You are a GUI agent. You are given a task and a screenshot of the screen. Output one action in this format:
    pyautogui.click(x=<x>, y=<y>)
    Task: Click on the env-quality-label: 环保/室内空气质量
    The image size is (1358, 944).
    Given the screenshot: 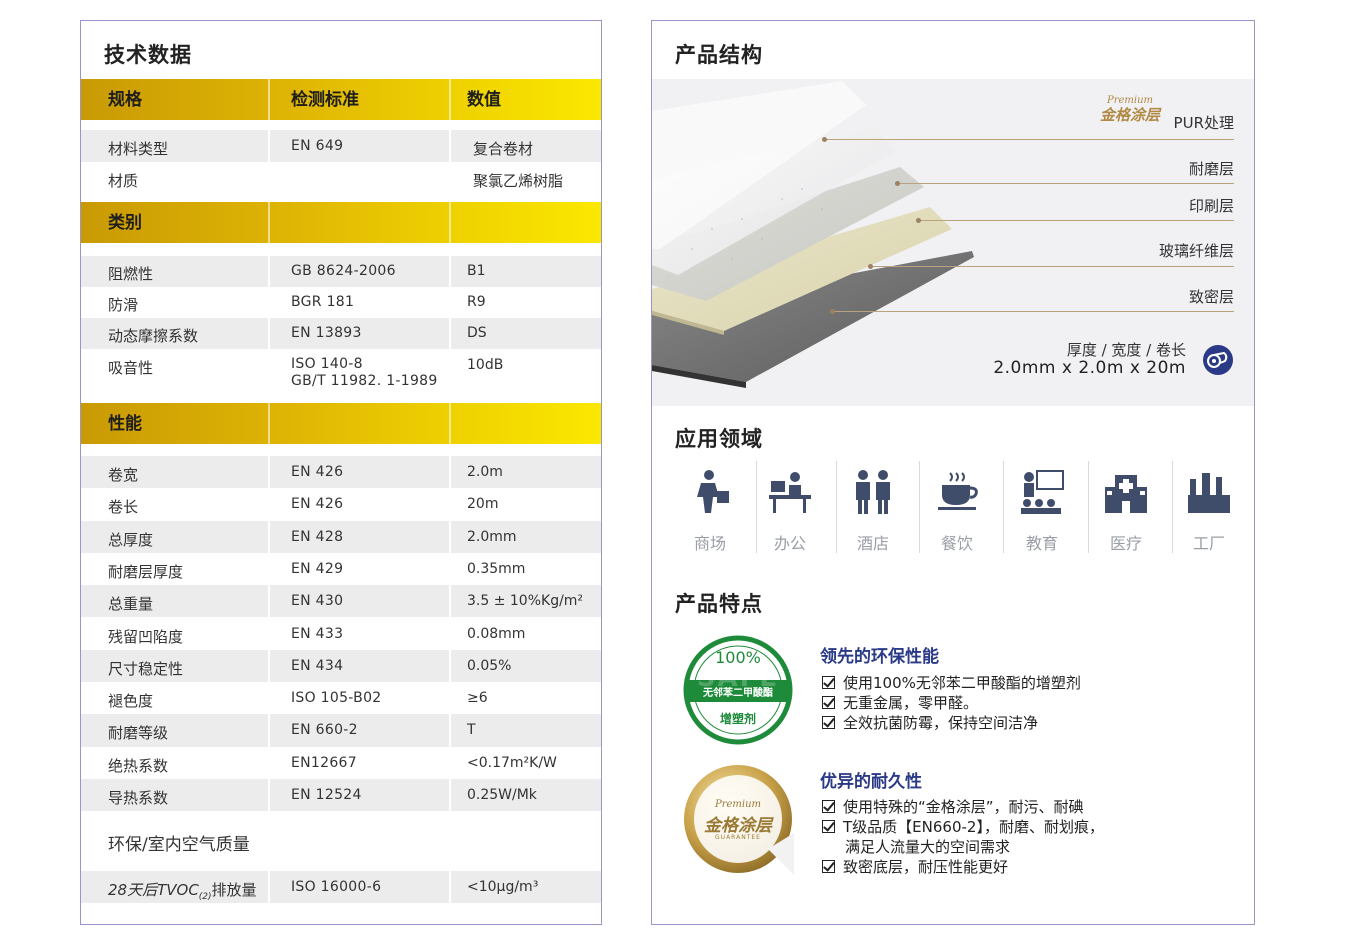 What is the action you would take?
    pyautogui.click(x=179, y=845)
    